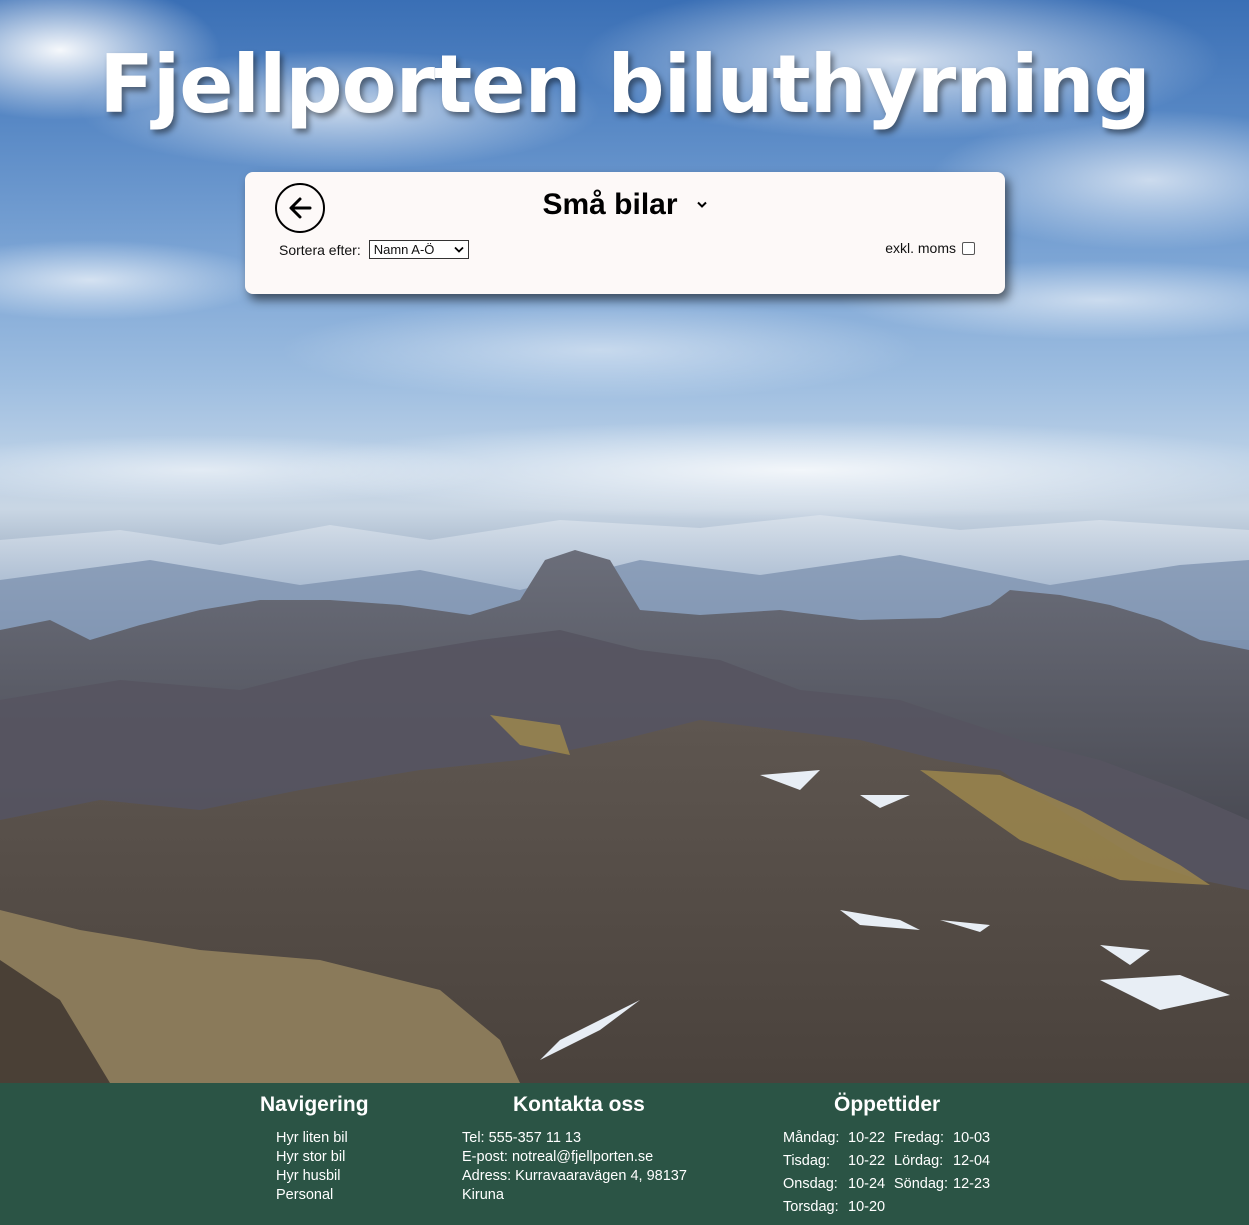 The image size is (1249, 1225). What do you see at coordinates (522, 1138) in the screenshot?
I see `contact-phone: Tel: 555-357 11 13` at bounding box center [522, 1138].